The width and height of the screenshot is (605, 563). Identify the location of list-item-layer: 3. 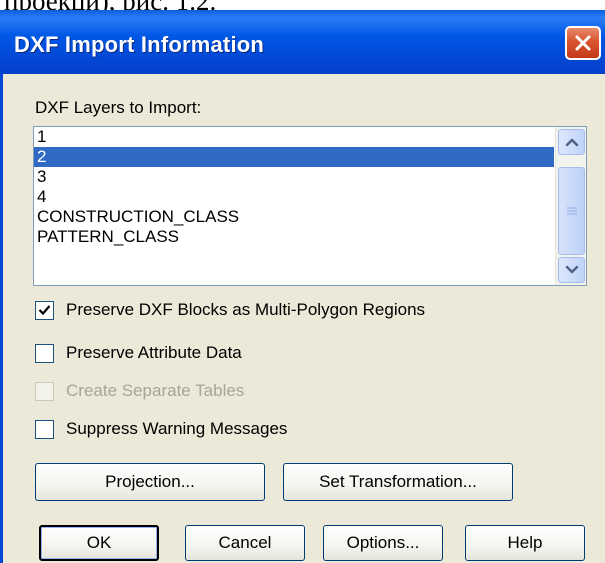
(294, 177).